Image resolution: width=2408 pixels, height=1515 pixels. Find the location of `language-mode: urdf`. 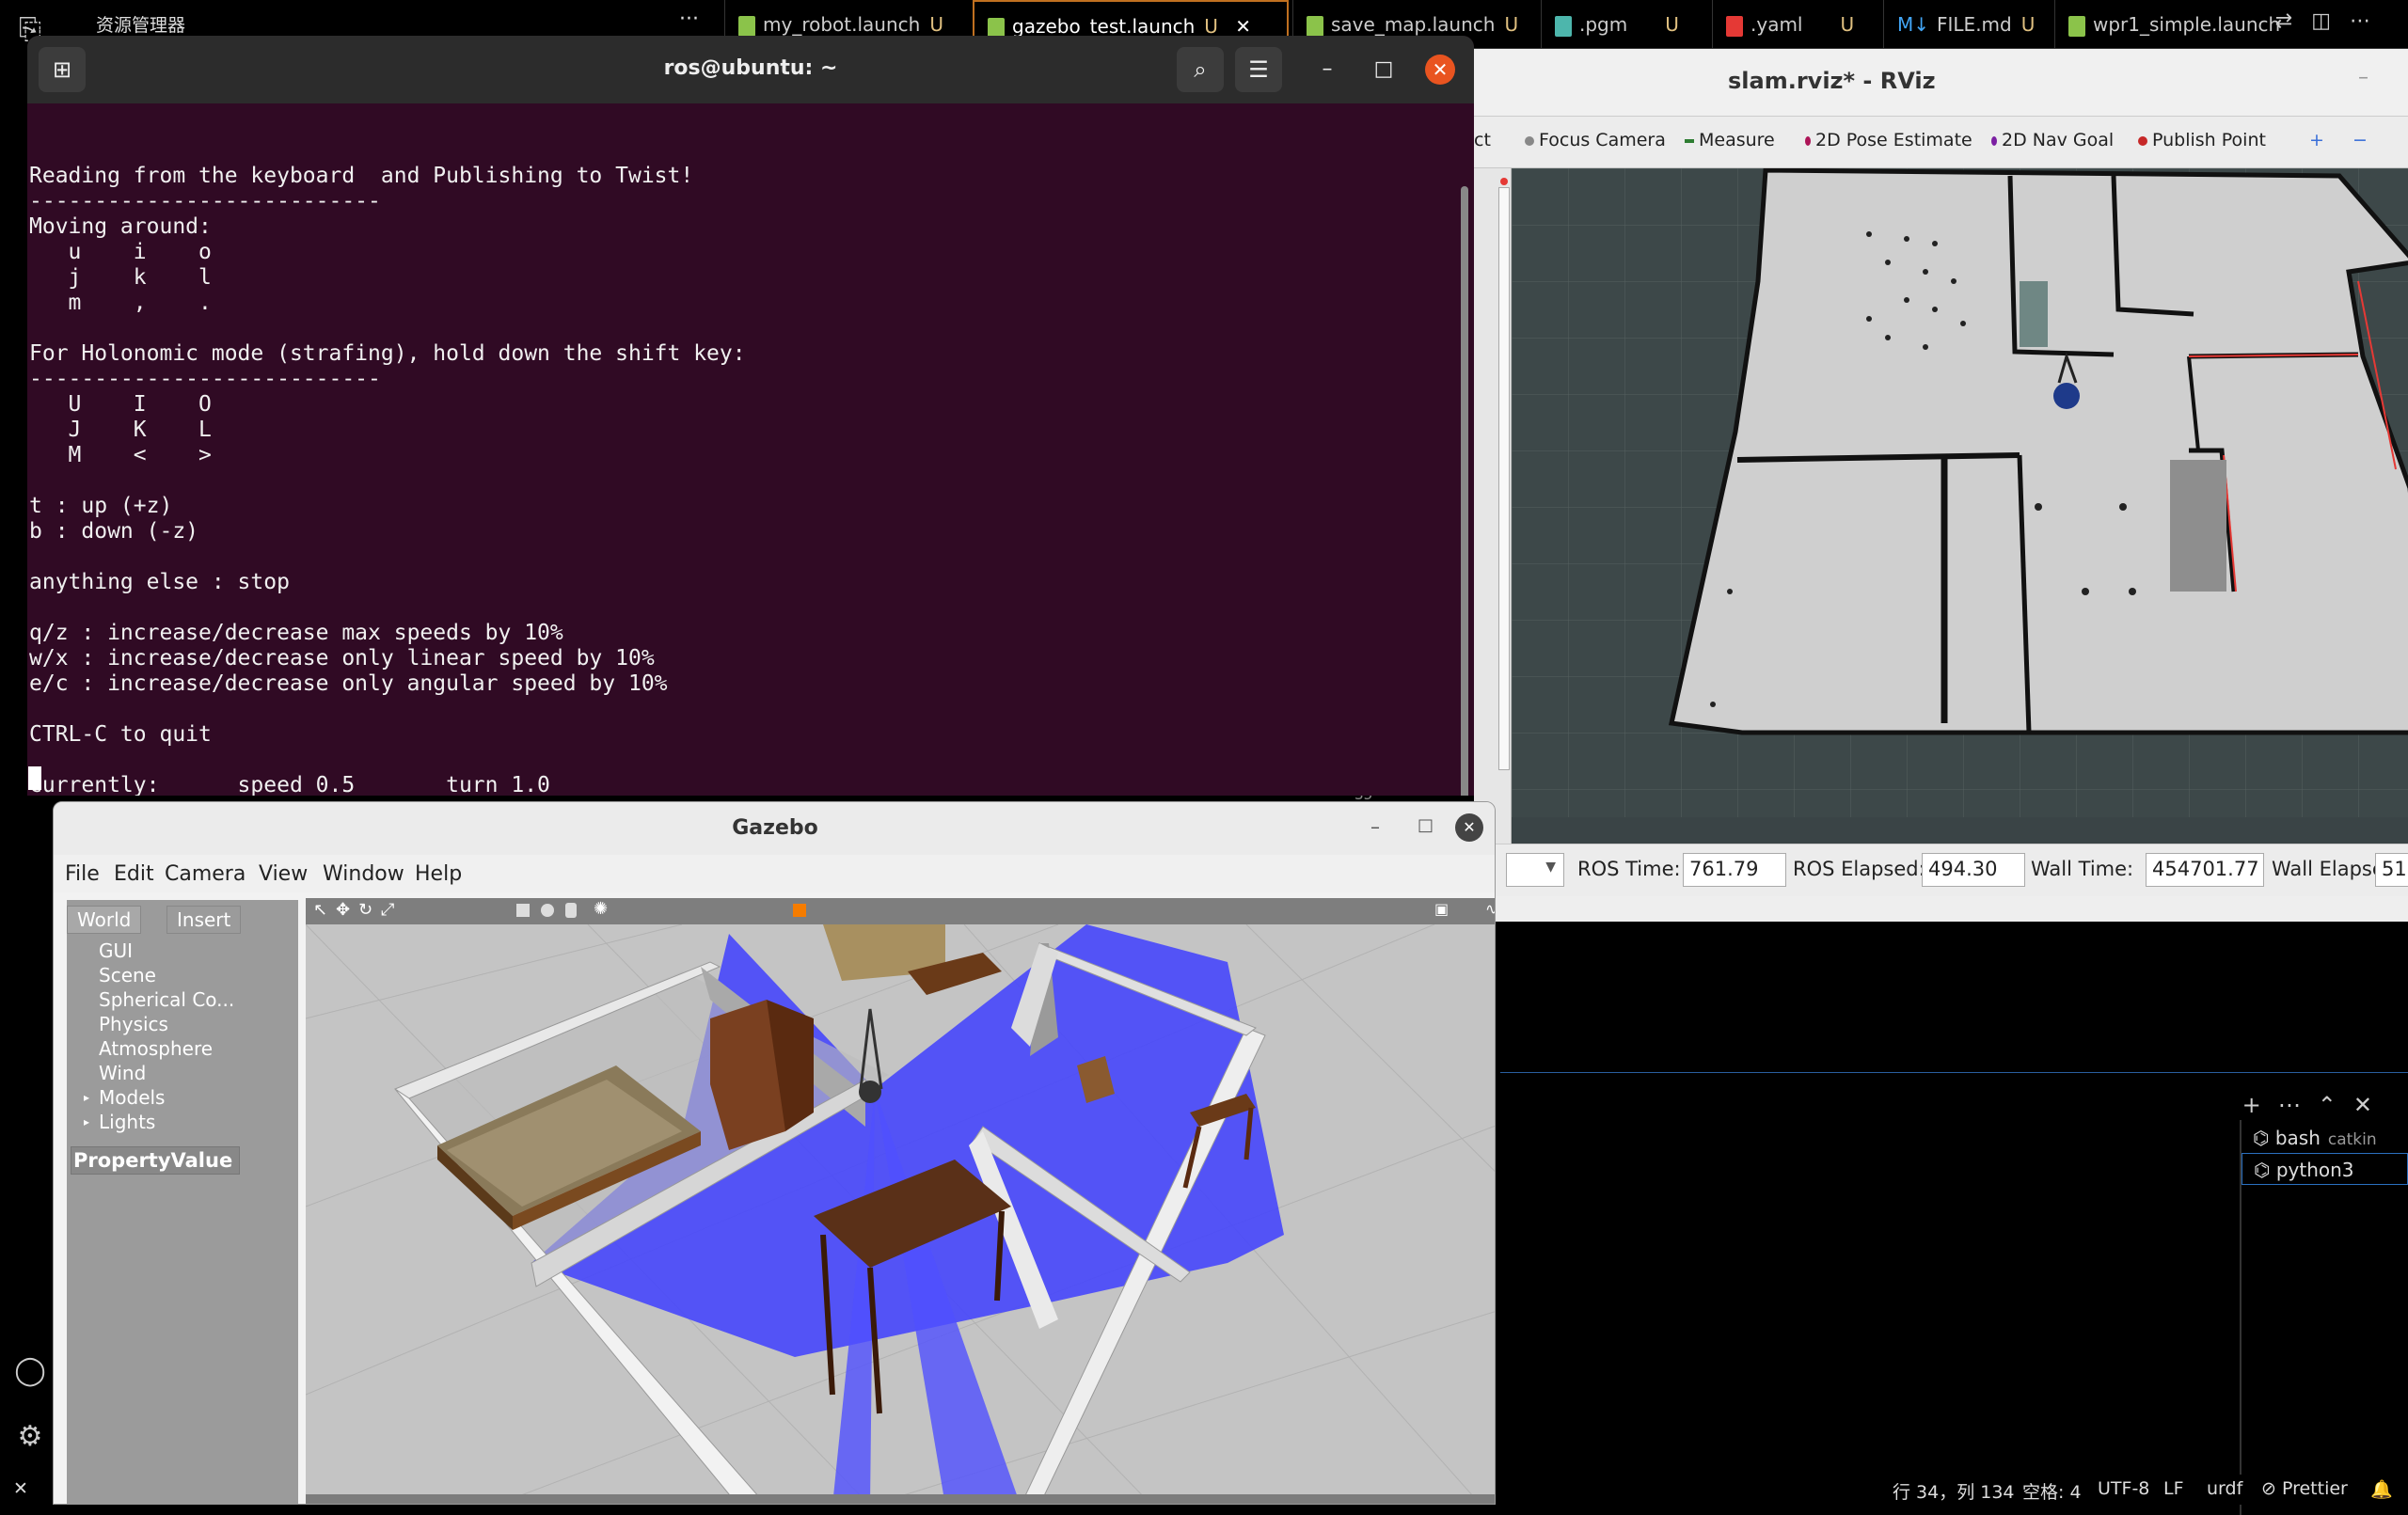

language-mode: urdf is located at coordinates (2225, 1488).